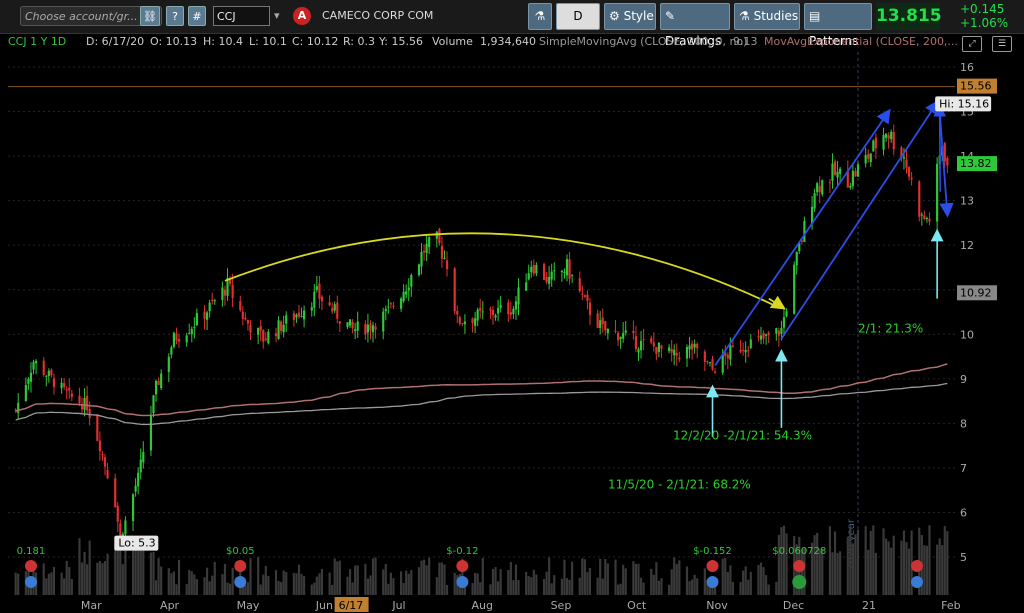 This screenshot has width=1024, height=613. What do you see at coordinates (869, 605) in the screenshot?
I see `x-tick-label: 21` at bounding box center [869, 605].